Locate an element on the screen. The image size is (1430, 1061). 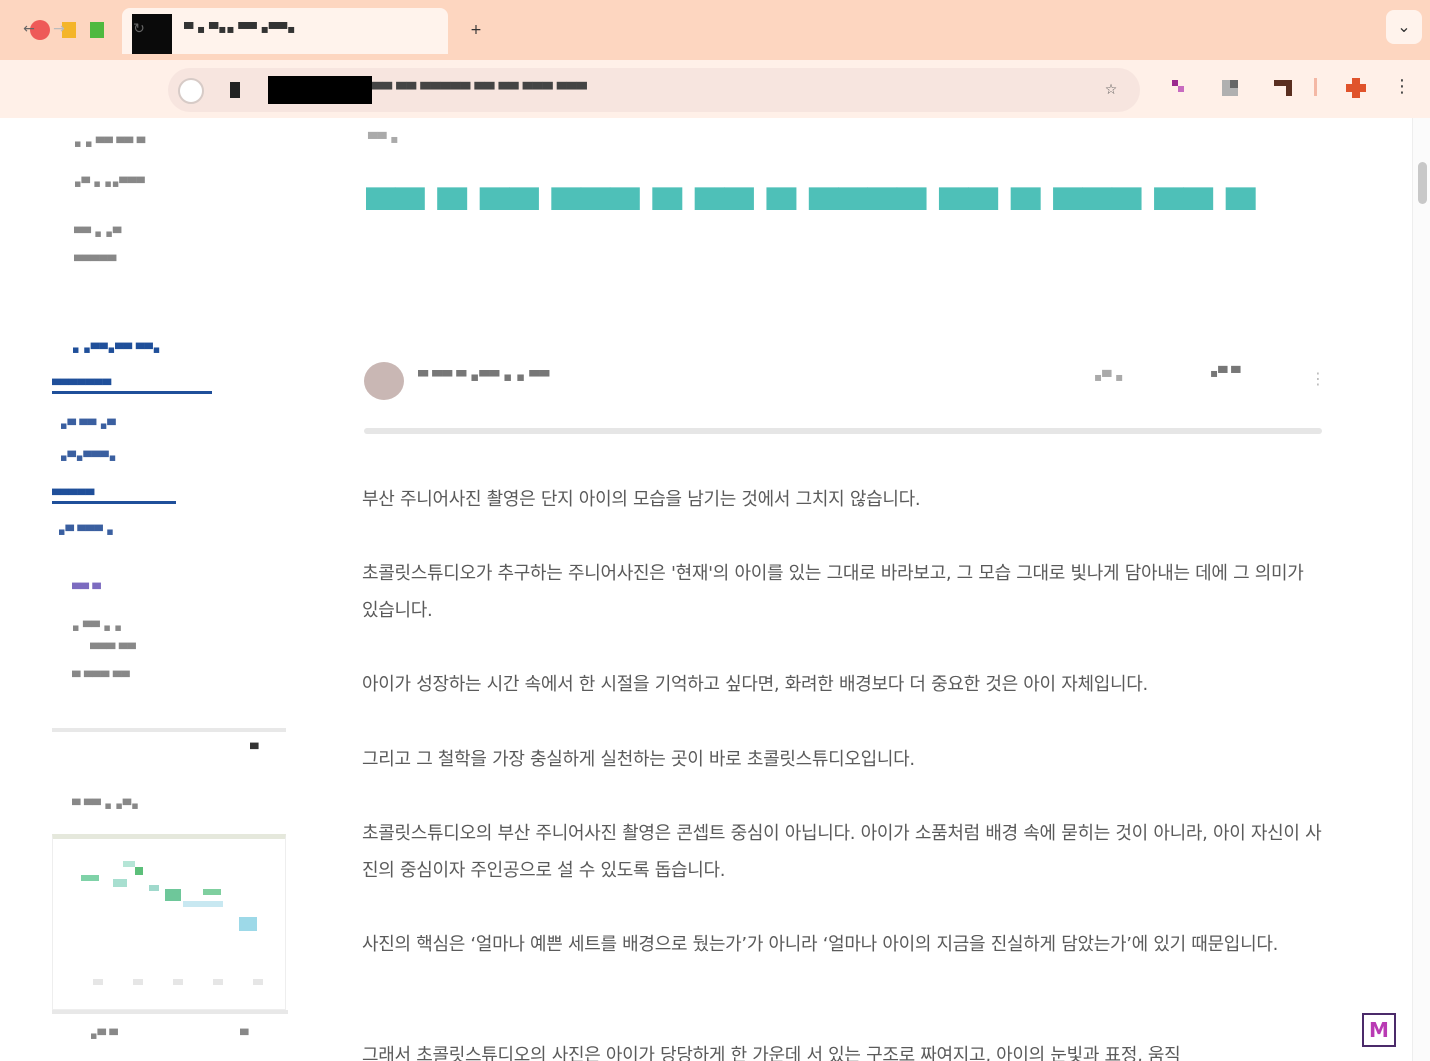
author-name: ▀ ▀▀ ▀ ▪▀▀ ▪ ▪ ▀▀ is located at coordinates (578, 380).